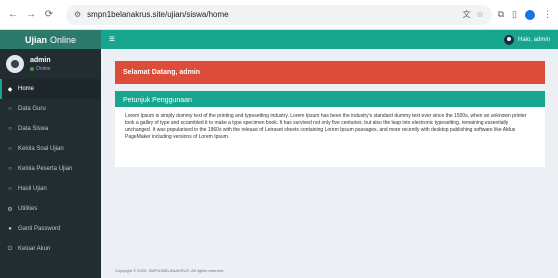 This screenshot has width=558, height=278. I want to click on user-menu: Halo, admin, so click(526, 39).